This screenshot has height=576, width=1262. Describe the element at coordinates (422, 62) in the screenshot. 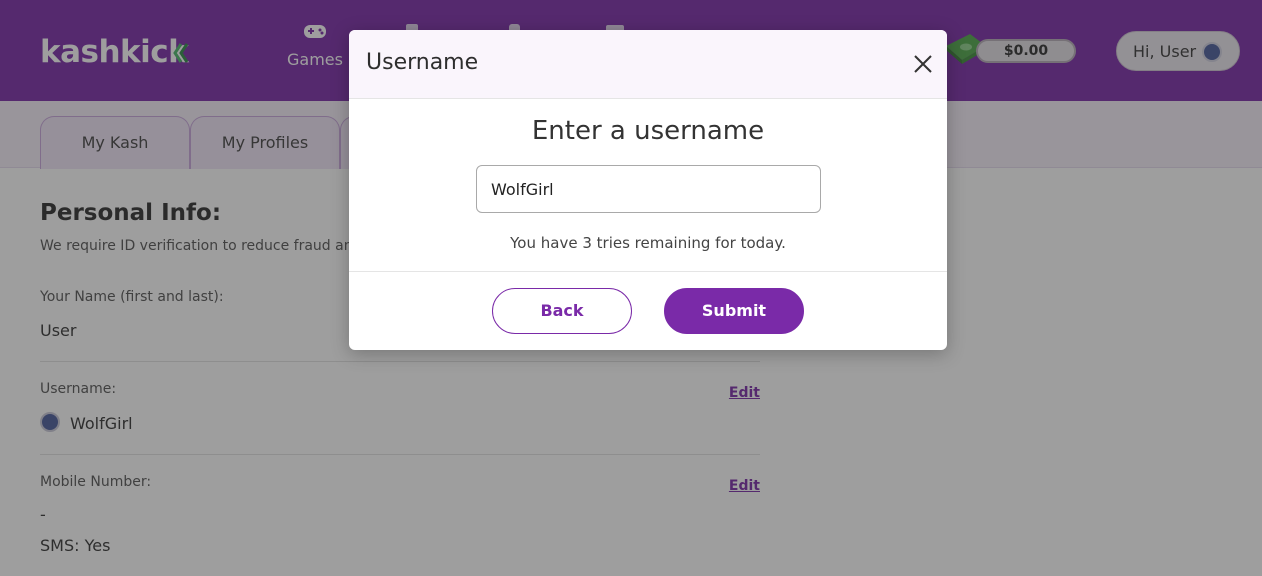

I see `modal-title: Username` at that location.